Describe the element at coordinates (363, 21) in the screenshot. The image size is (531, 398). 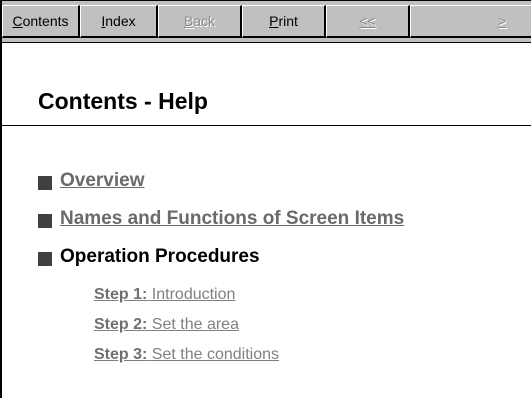
I see `previous-mnemonic: <` at that location.